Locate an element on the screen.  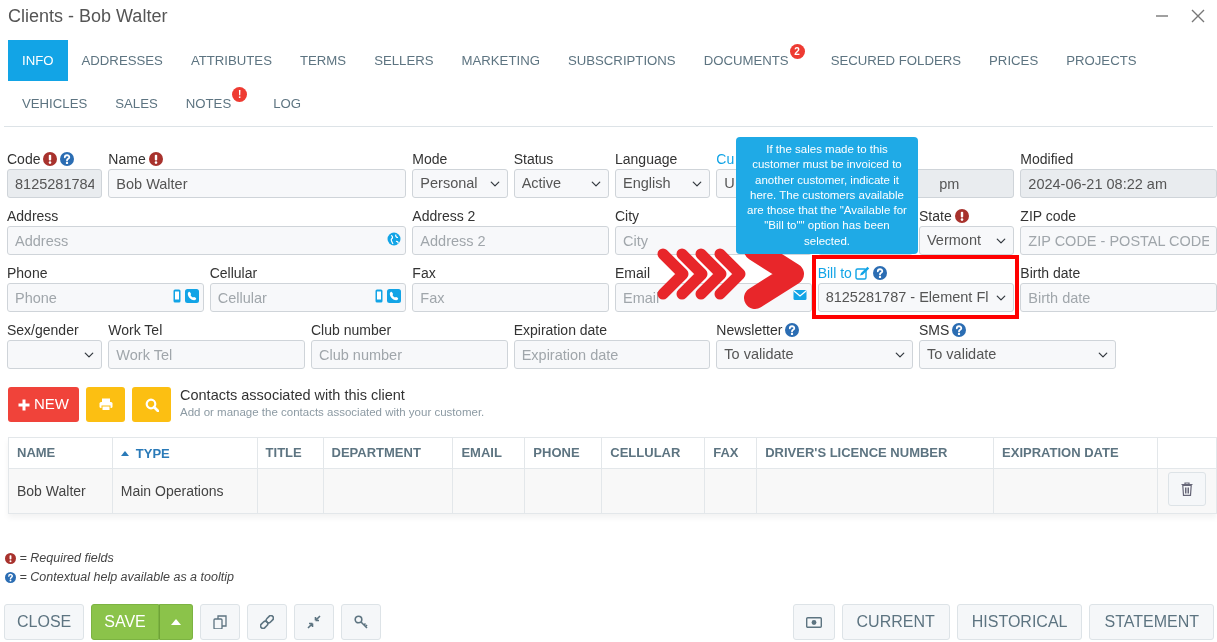
table-cell: Main Operations is located at coordinates (185, 491).